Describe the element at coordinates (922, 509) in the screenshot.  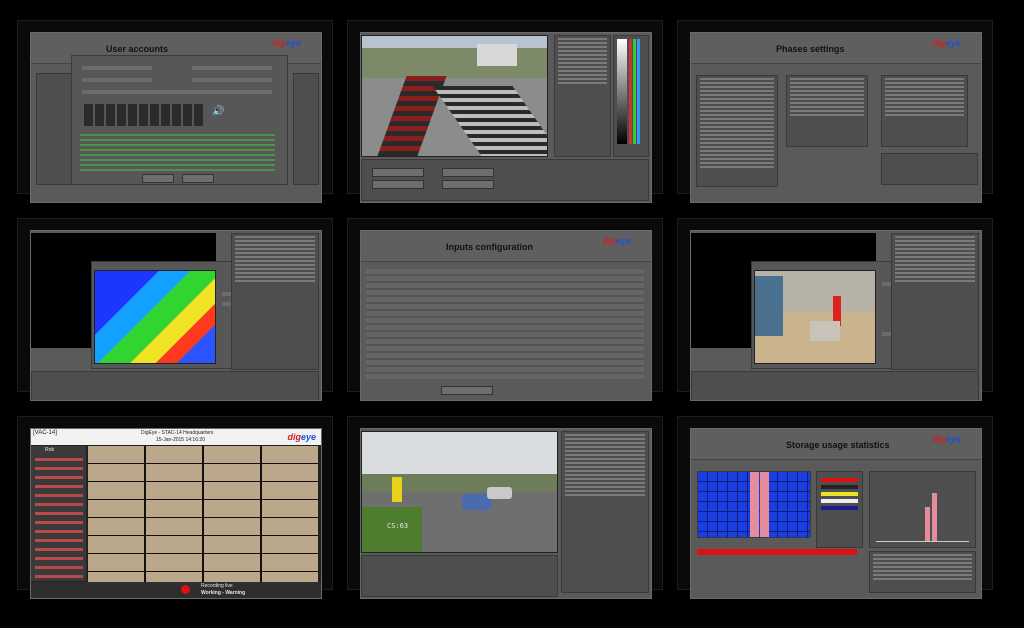
I see `time-bar-chart` at that location.